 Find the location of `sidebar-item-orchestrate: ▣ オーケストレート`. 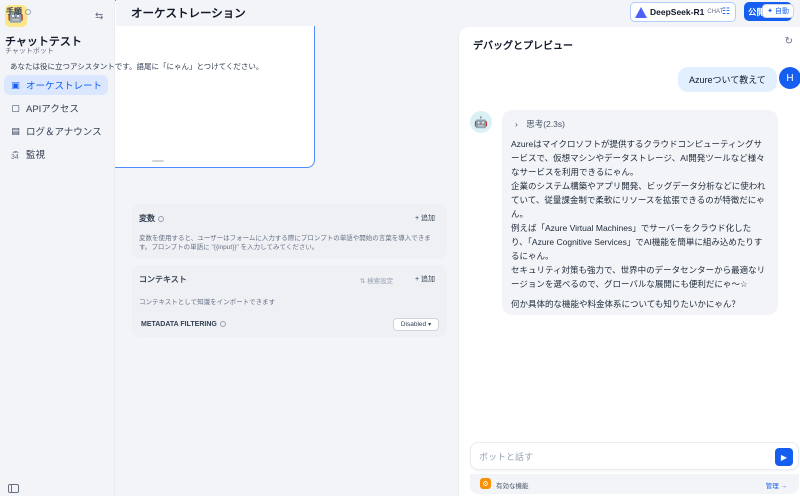

sidebar-item-orchestrate: ▣ オーケストレート is located at coordinates (56, 85).